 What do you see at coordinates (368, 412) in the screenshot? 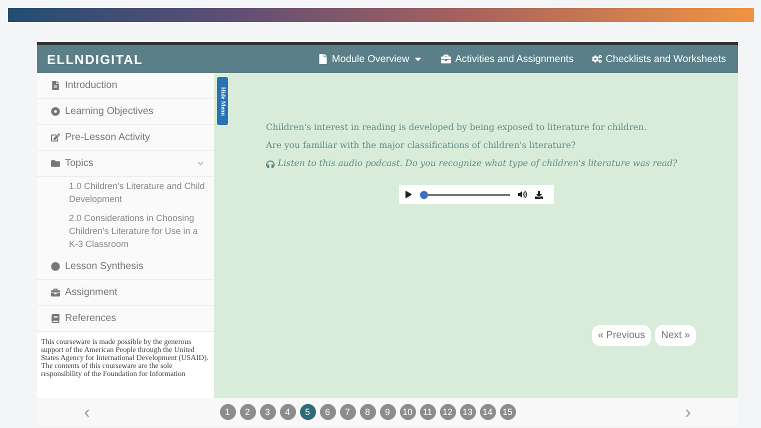
I see `page-dot: 8` at bounding box center [368, 412].